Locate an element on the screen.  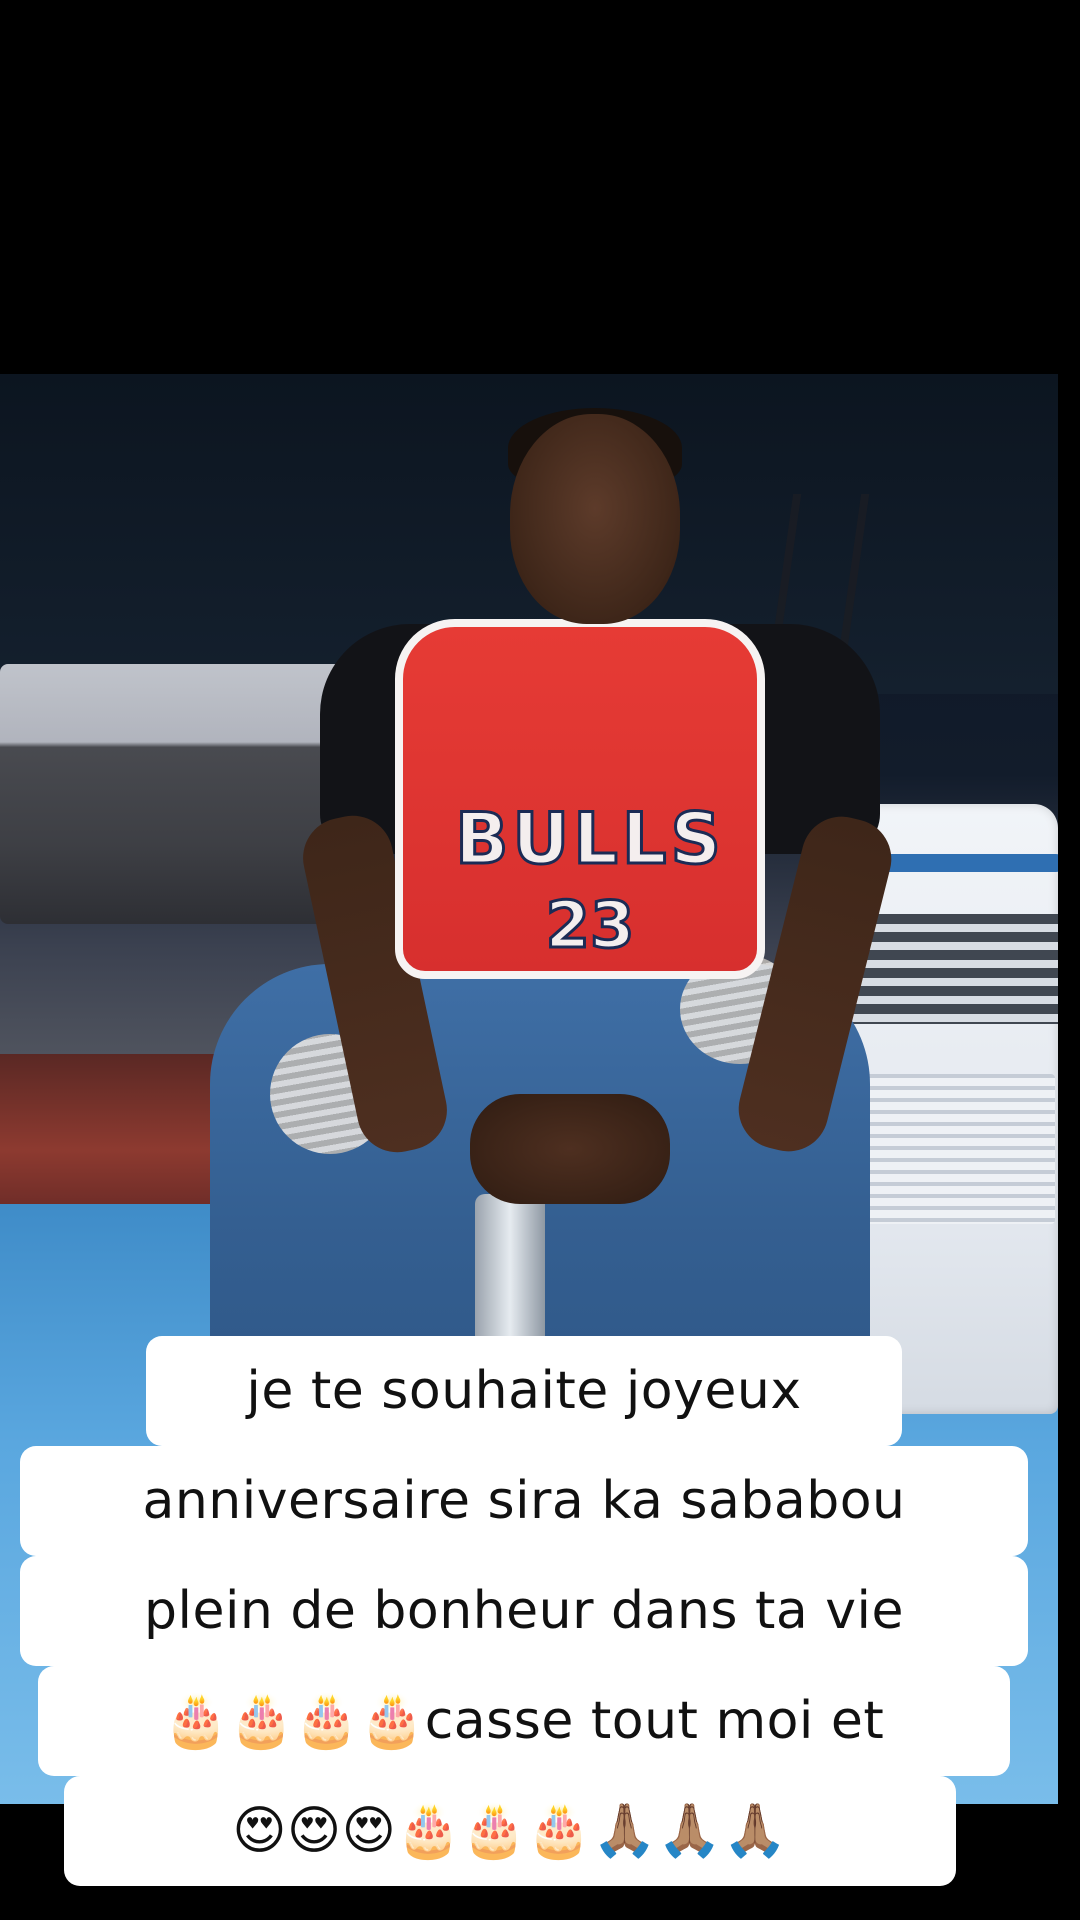
caption-line-2: anniversaire sira ka sababou is located at coordinates (524, 1501).